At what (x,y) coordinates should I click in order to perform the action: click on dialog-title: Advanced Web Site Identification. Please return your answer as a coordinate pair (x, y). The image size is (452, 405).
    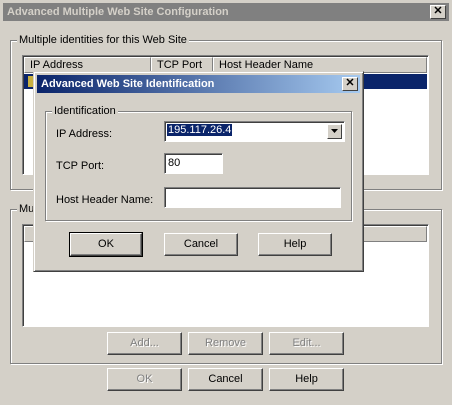
    Looking at the image, I should click on (128, 84).